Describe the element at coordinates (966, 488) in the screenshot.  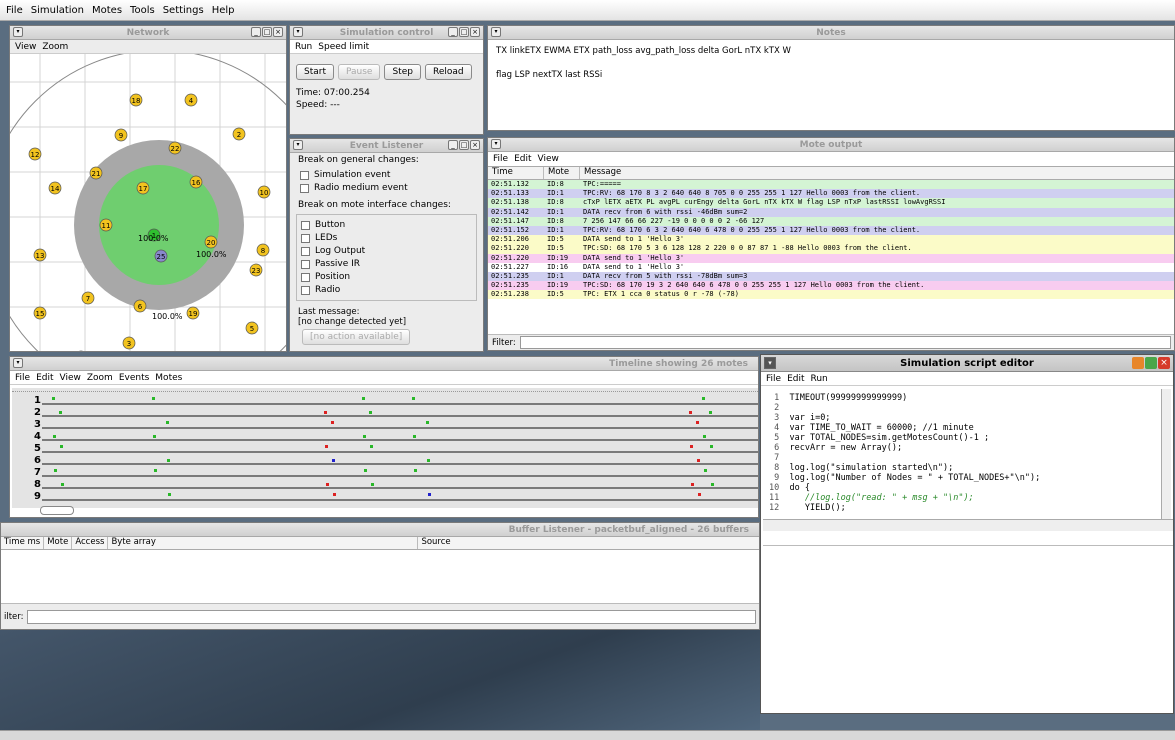
I see `code-line: 10 do {` at that location.